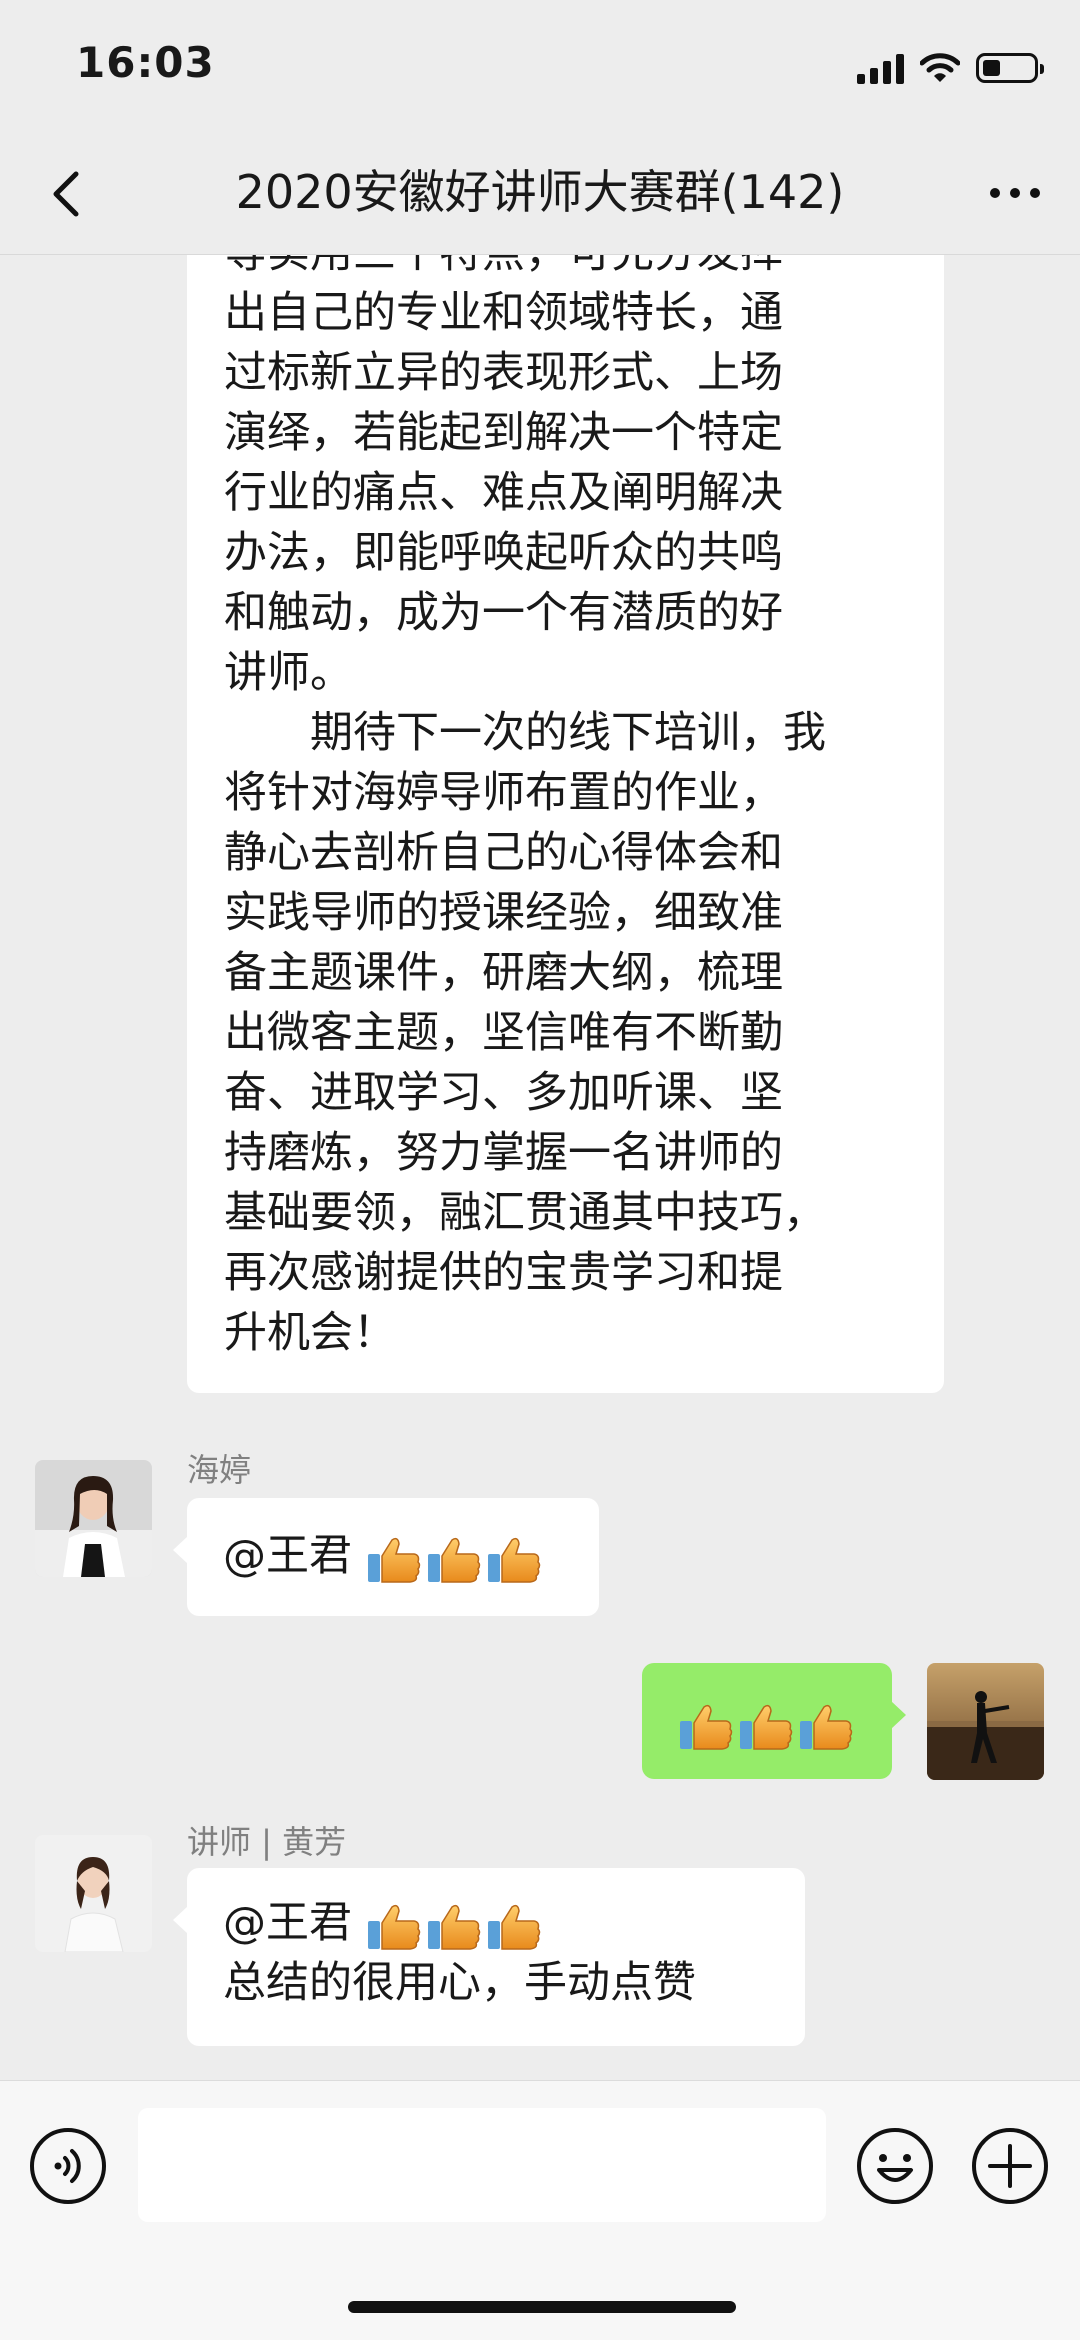 This screenshot has height=2340, width=1080. I want to click on plus-icon, so click(1010, 2166).